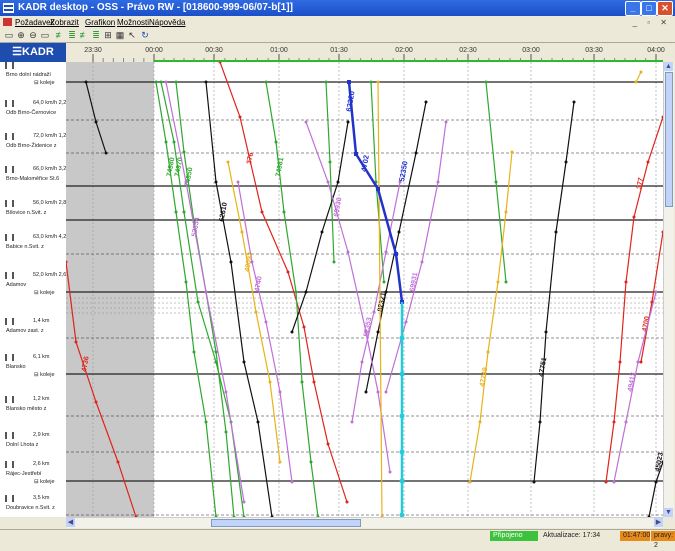 The height and width of the screenshot is (551, 675). What do you see at coordinates (665, 8) in the screenshot?
I see `close-button: ✕` at bounding box center [665, 8].